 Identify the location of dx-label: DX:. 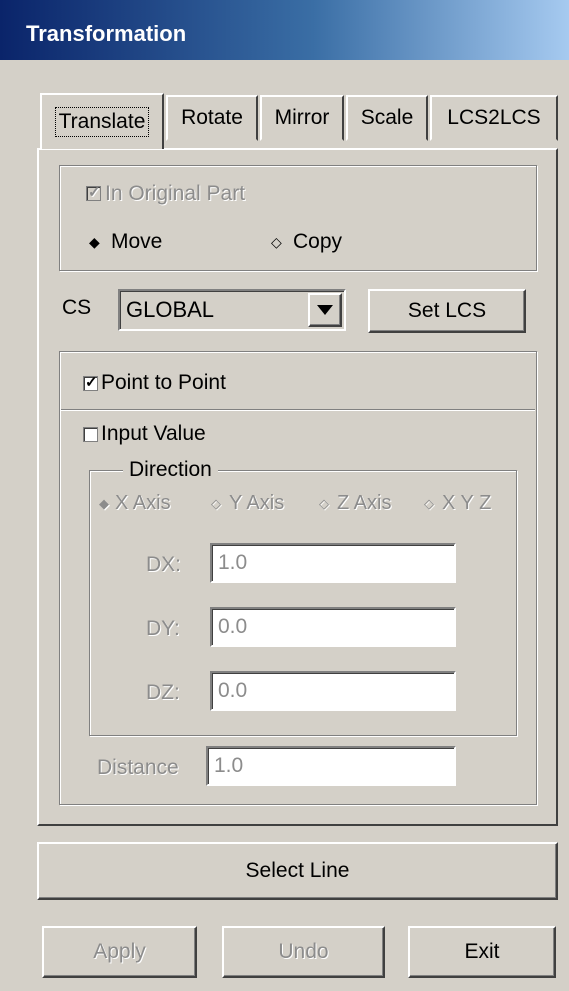
(164, 564).